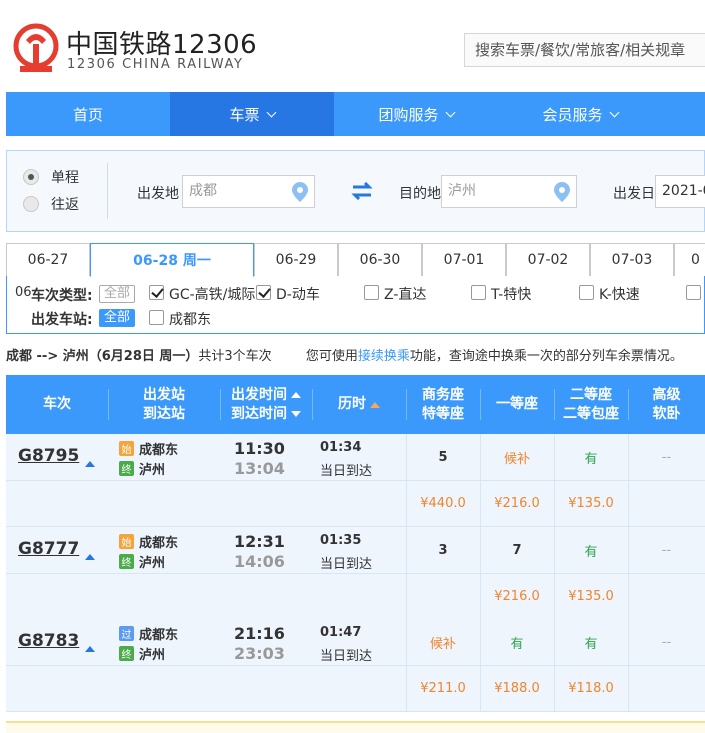  Describe the element at coordinates (31, 204) in the screenshot. I see `radio-unchecked-icon` at that location.